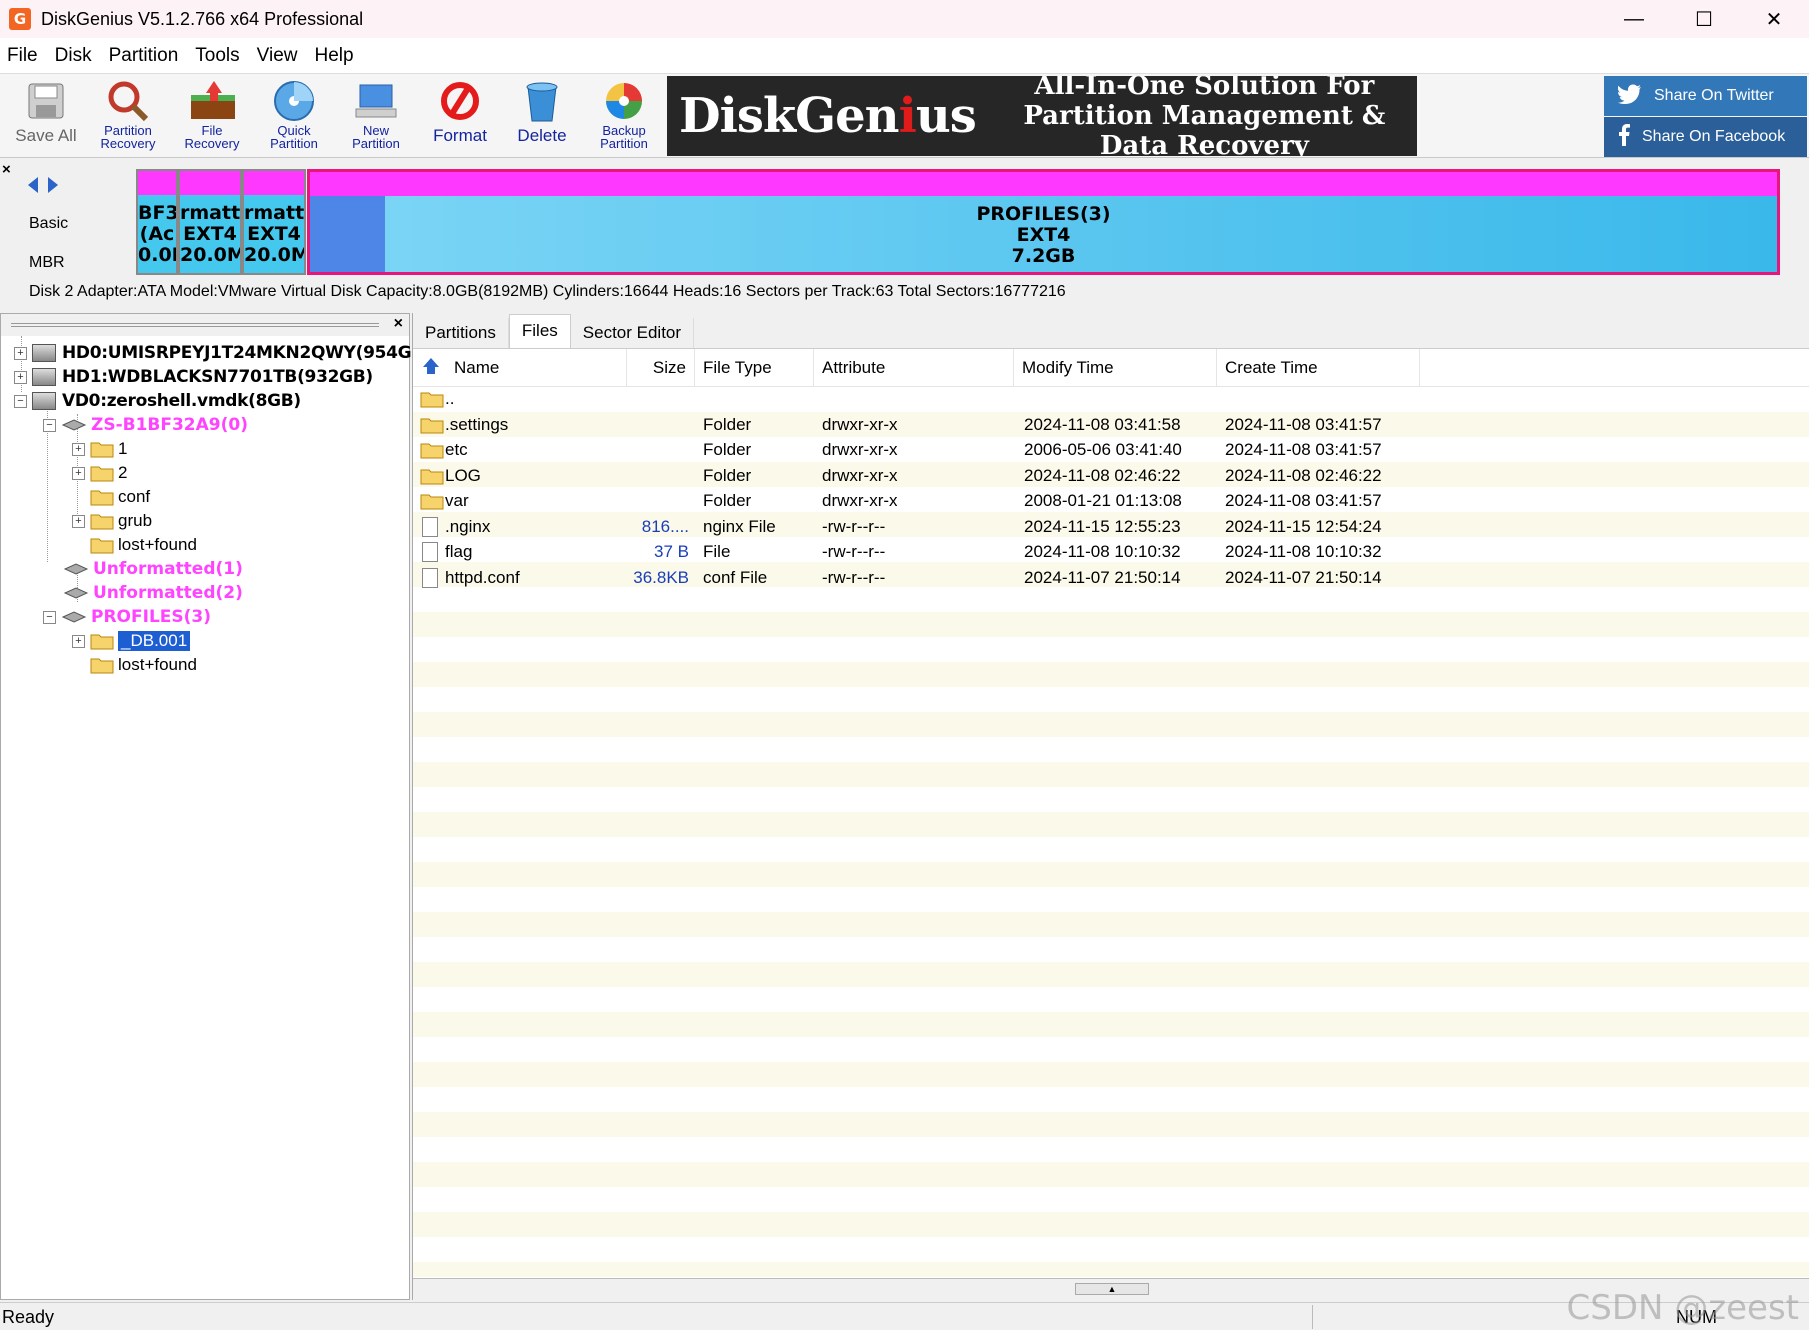 The image size is (1809, 1330). Describe the element at coordinates (335, 56) in the screenshot. I see `menu-help: Help` at that location.